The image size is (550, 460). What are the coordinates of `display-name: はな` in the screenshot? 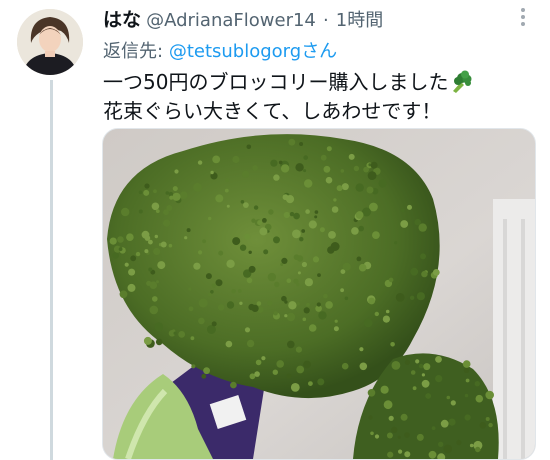 It's located at (122, 20).